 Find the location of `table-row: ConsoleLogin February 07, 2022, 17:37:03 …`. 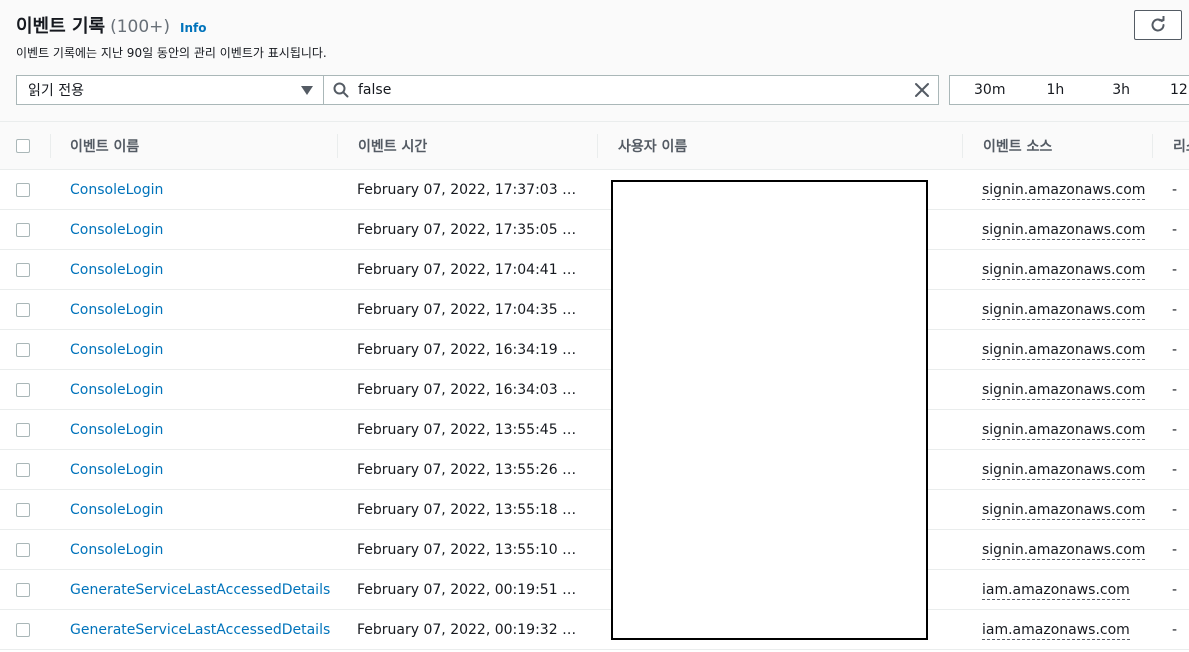

table-row: ConsoleLogin February 07, 2022, 17:37:03 … is located at coordinates (594, 190).